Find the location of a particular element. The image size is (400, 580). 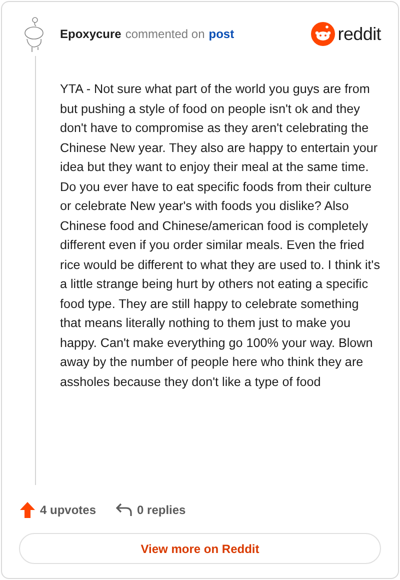

action-text: commented on is located at coordinates (165, 34).